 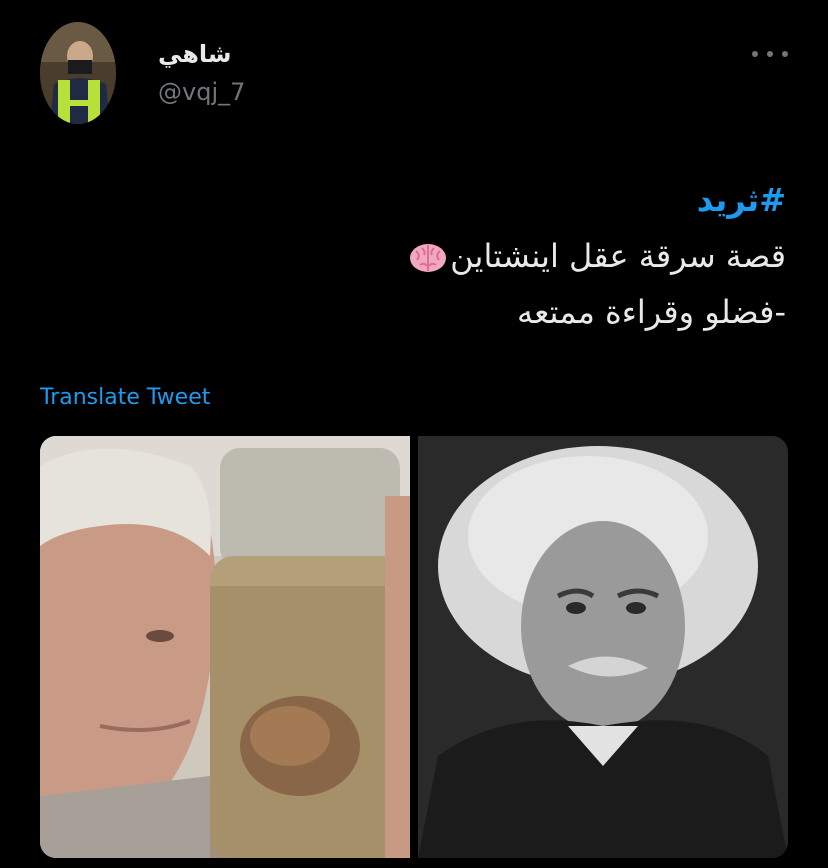 What do you see at coordinates (428, 258) in the screenshot?
I see `brain-icon` at bounding box center [428, 258].